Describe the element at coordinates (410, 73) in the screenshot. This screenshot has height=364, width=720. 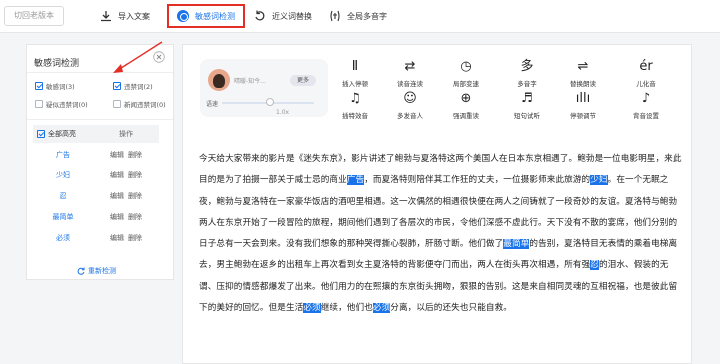
I see `liaison-button: ⇄ 读音连读` at that location.